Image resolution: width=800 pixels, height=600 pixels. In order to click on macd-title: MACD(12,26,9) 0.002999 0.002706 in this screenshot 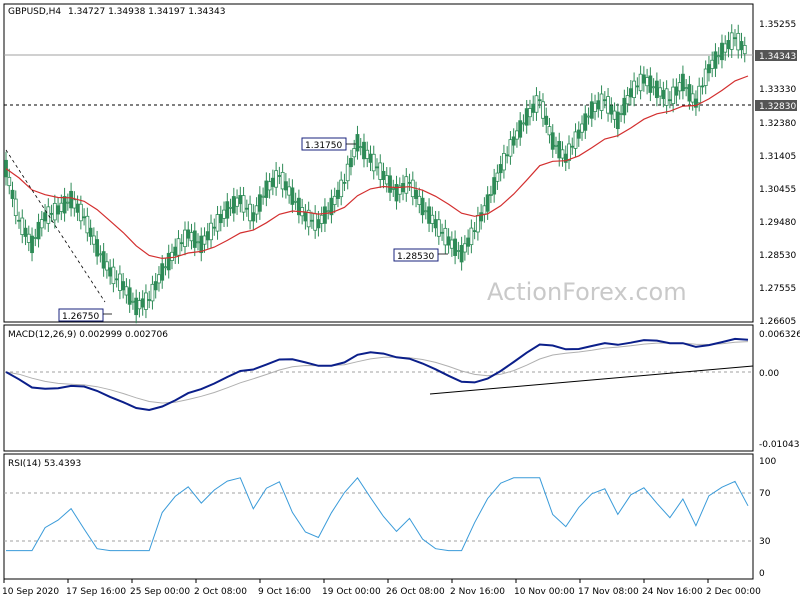, I will do `click(88, 335)`.